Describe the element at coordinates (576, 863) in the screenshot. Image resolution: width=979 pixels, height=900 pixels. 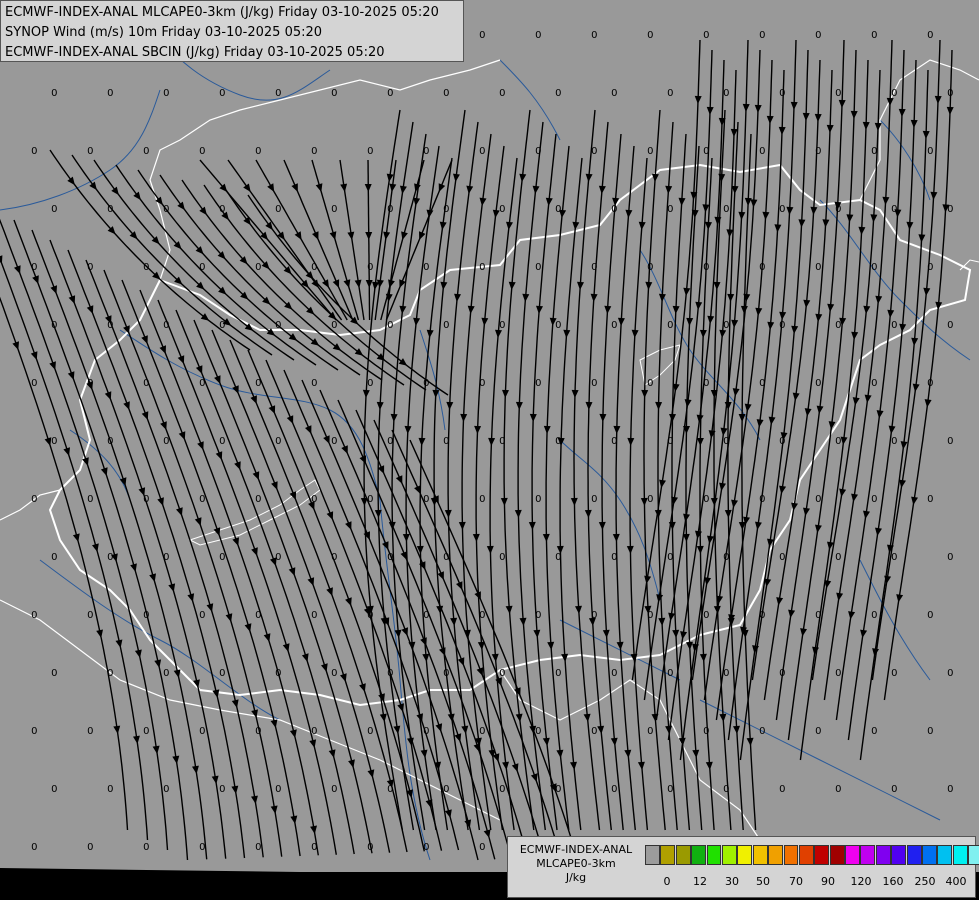
I see `legend-title-param: MLCAPE0-3km` at that location.